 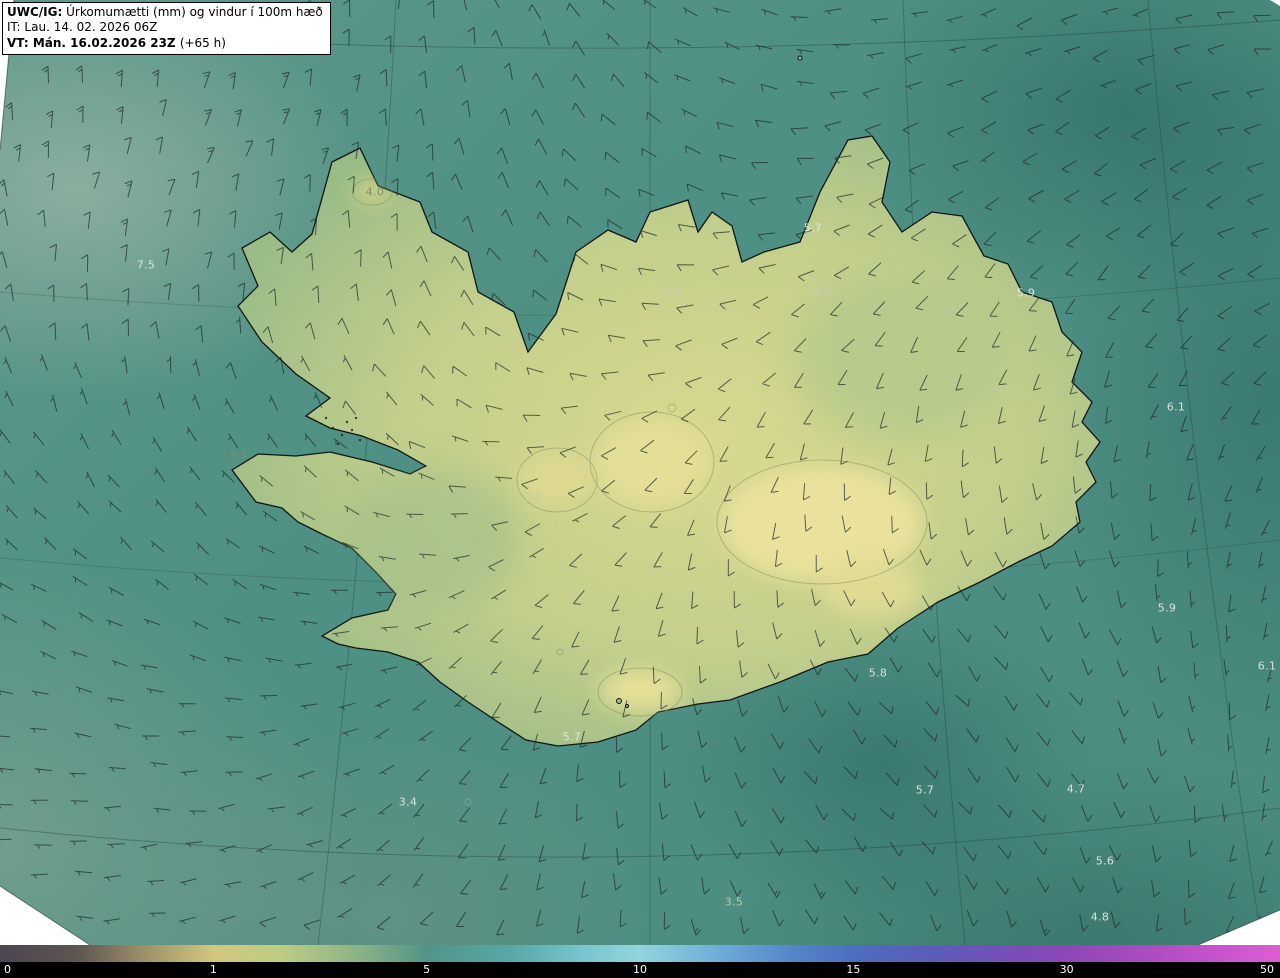 I want to click on valid-time: Mán. 16.02.2026 23Z, so click(x=104, y=42).